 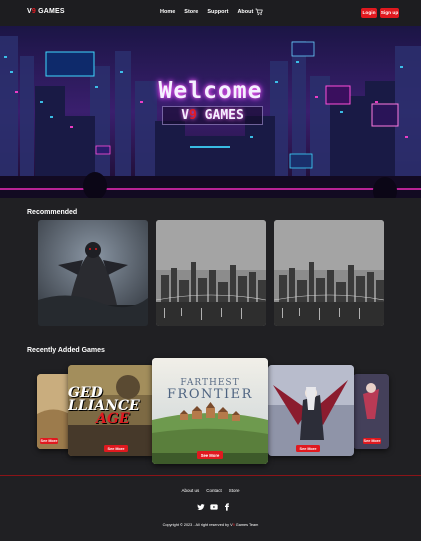 What do you see at coordinates (210, 91) in the screenshot?
I see `hero-welcome-title: Welcome` at bounding box center [210, 91].